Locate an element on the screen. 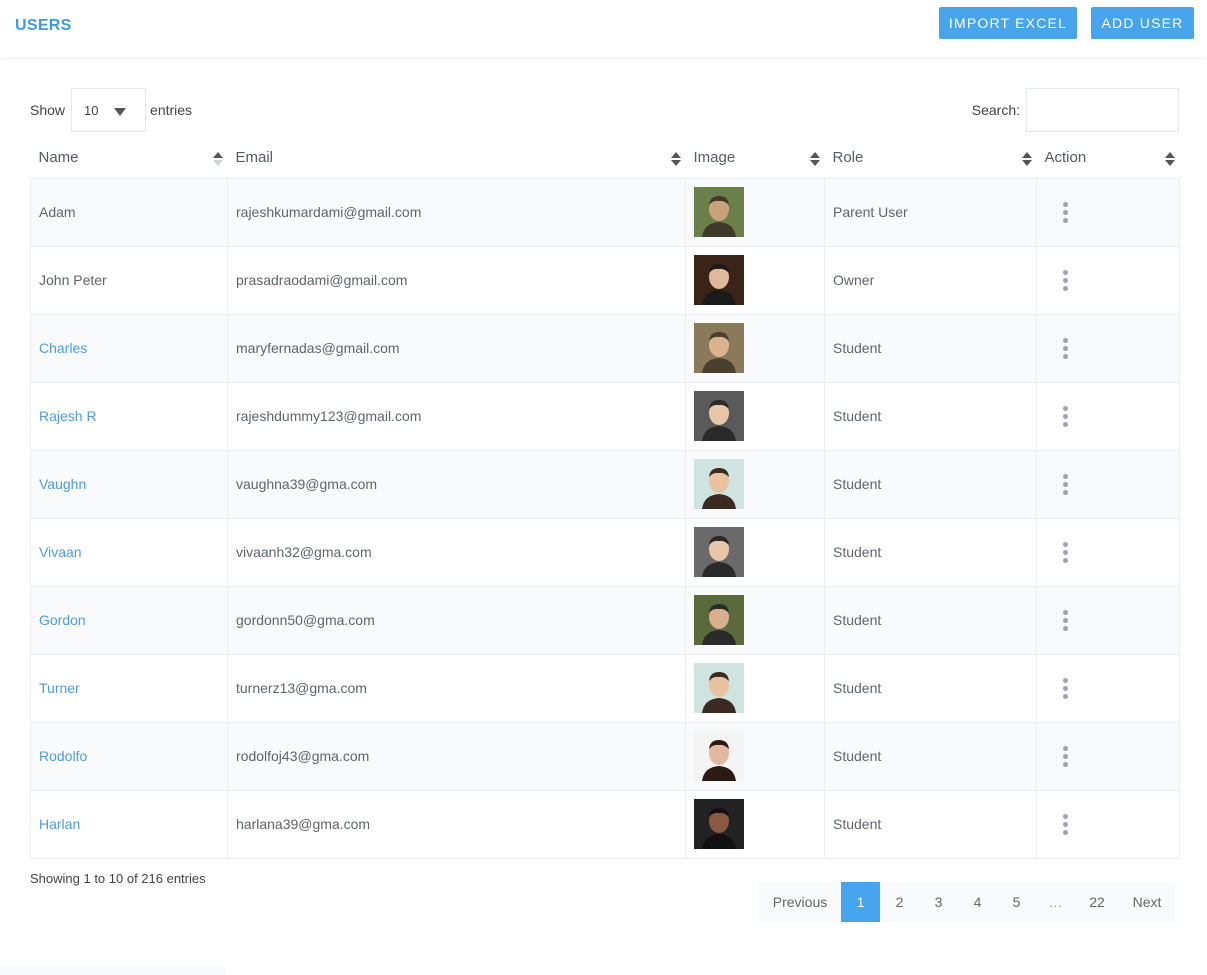 The width and height of the screenshot is (1207, 975). table-row: Rajesh R rajeshdummy123@gmail.com Student is located at coordinates (605, 416).